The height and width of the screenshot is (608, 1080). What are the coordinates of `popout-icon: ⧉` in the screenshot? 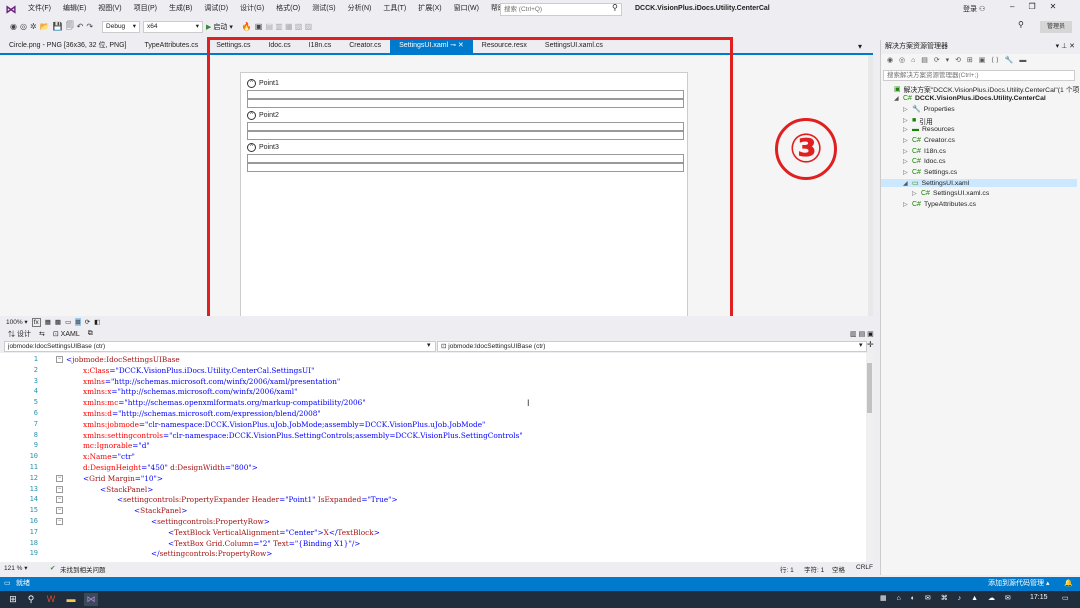 It's located at (90, 334).